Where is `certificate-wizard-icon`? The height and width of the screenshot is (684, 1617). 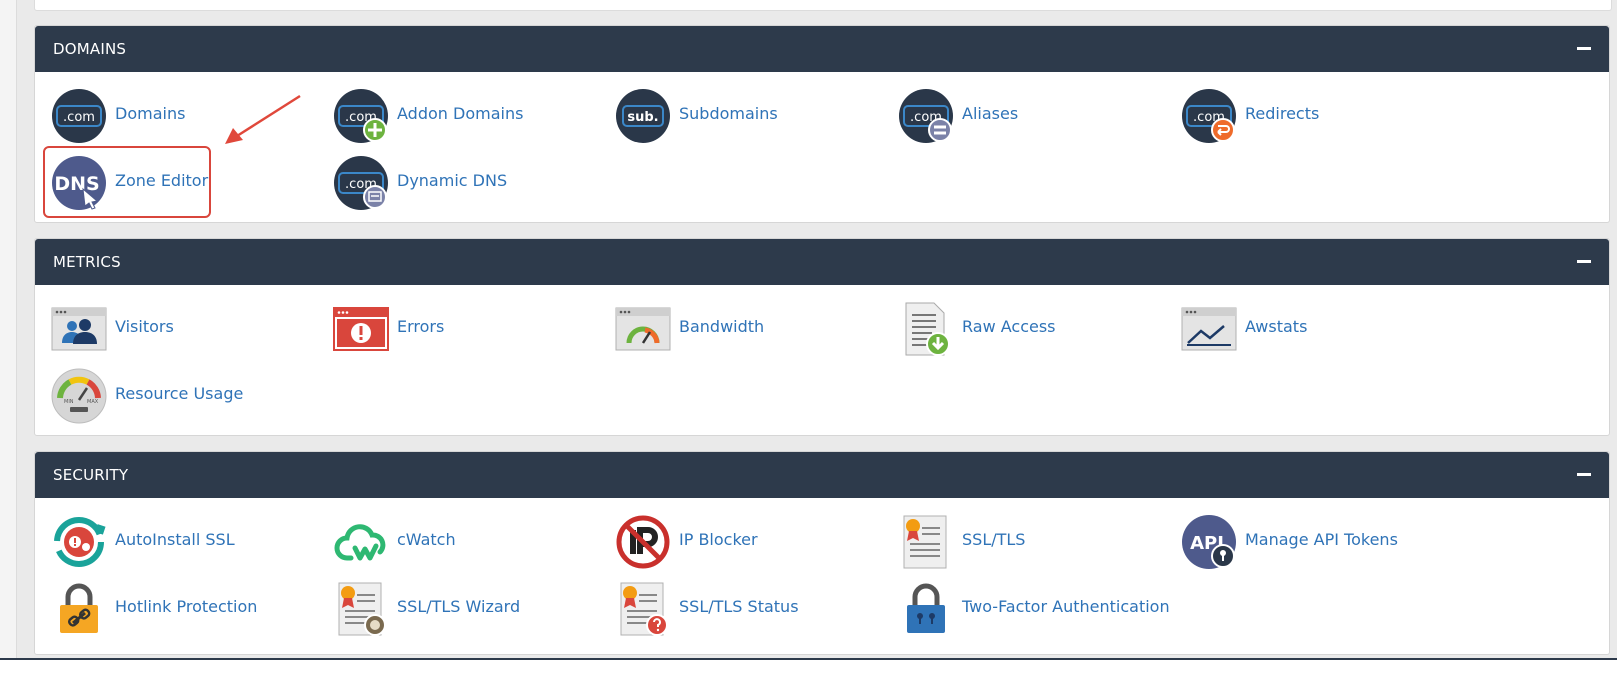 certificate-wizard-icon is located at coordinates (361, 609).